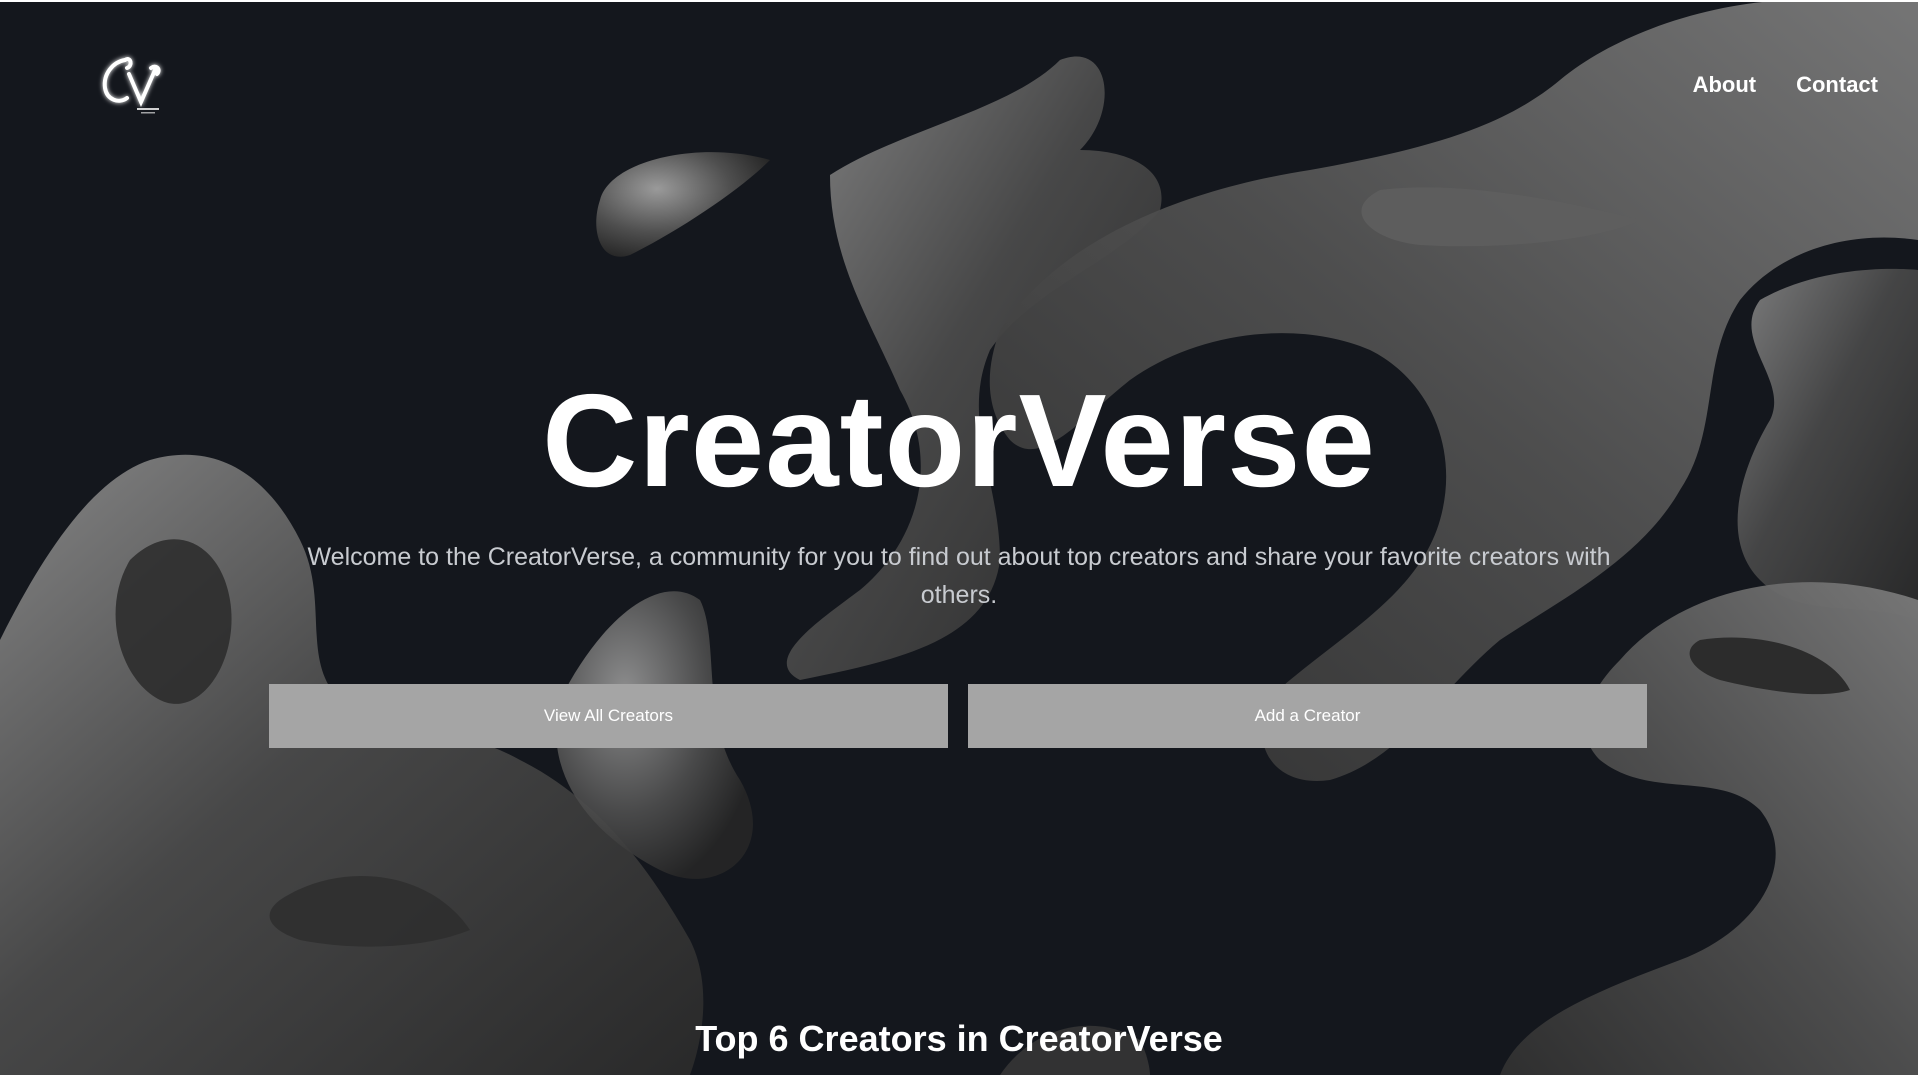 The width and height of the screenshot is (1918, 1075). What do you see at coordinates (1785, 85) in the screenshot?
I see `nav-links: About Contact` at bounding box center [1785, 85].